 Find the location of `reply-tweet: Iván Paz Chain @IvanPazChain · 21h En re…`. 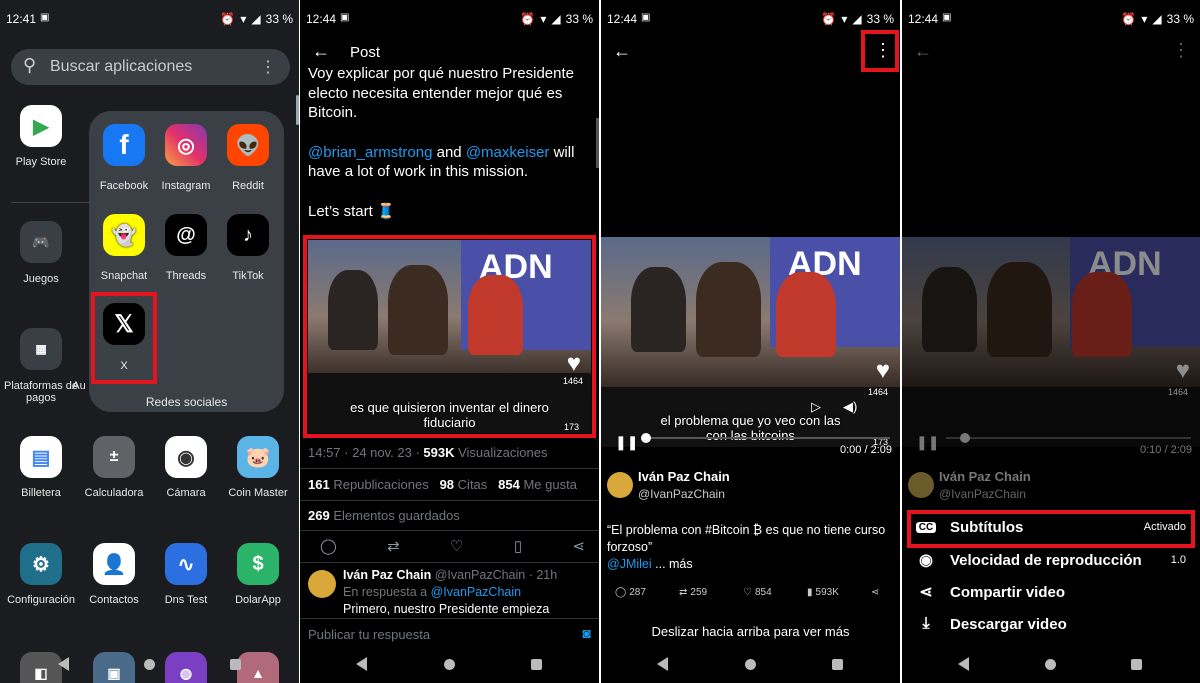

reply-tweet: Iván Paz Chain @IvanPazChain · 21h En re… is located at coordinates (469, 592).